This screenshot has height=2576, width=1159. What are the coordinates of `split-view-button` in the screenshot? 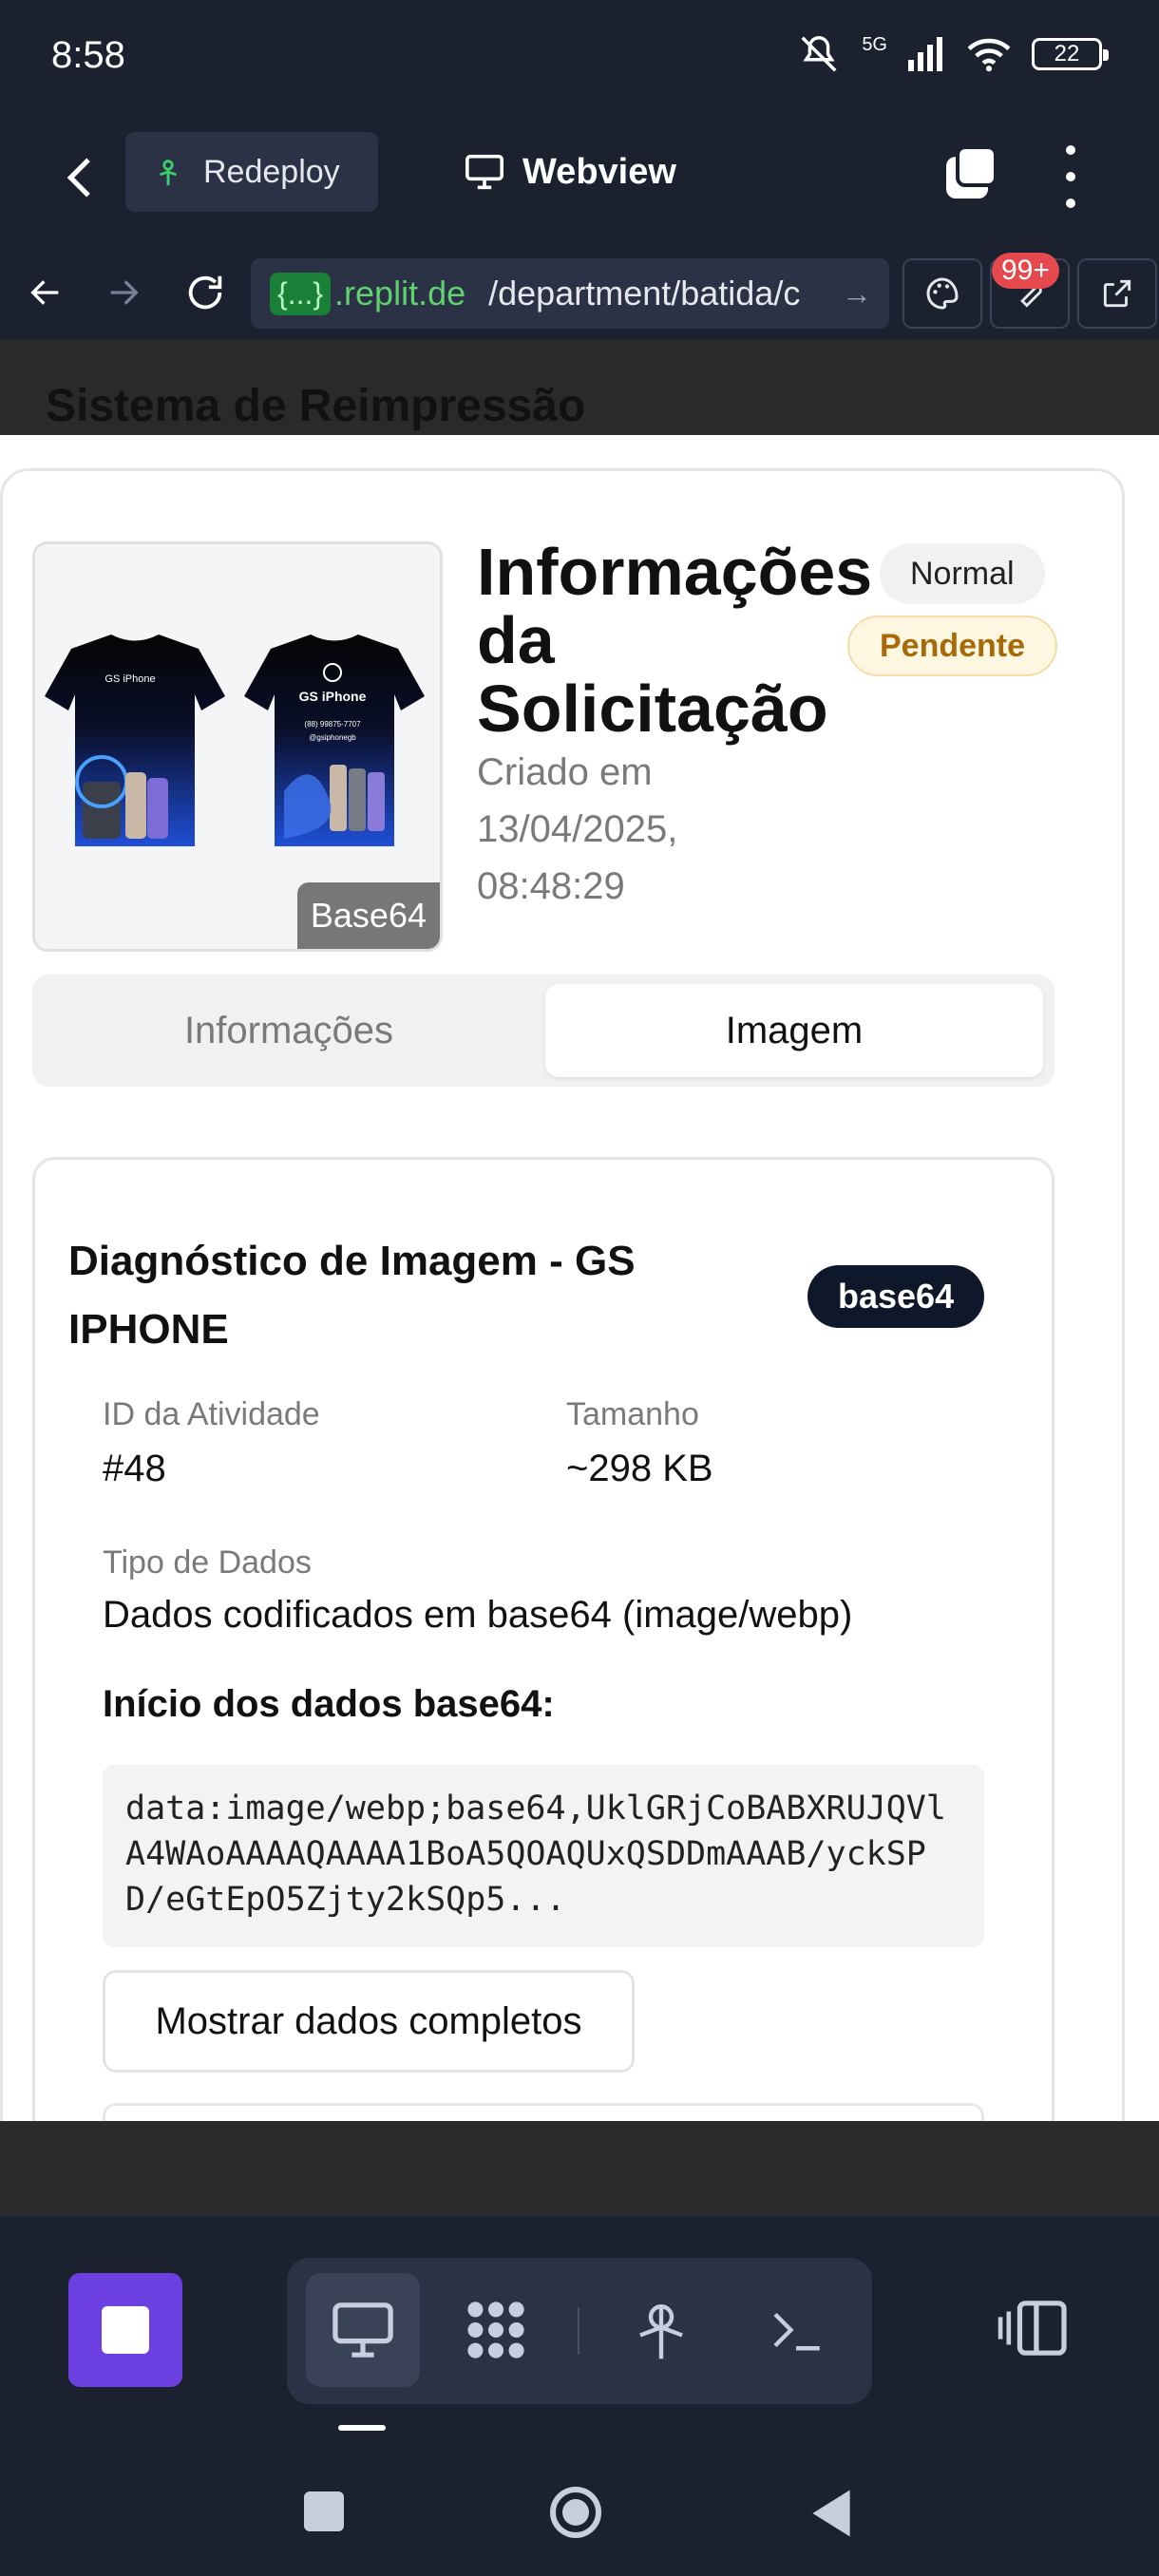 It's located at (1034, 2330).